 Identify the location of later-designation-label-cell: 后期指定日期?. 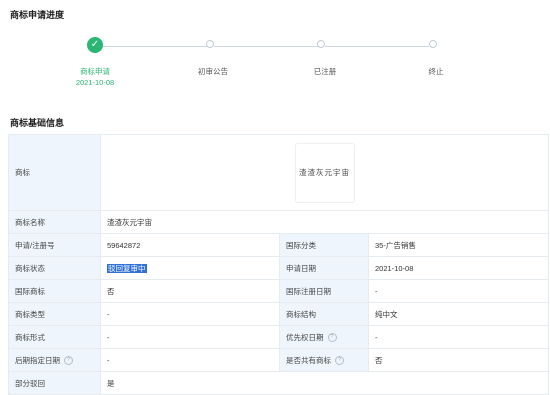
(54, 360).